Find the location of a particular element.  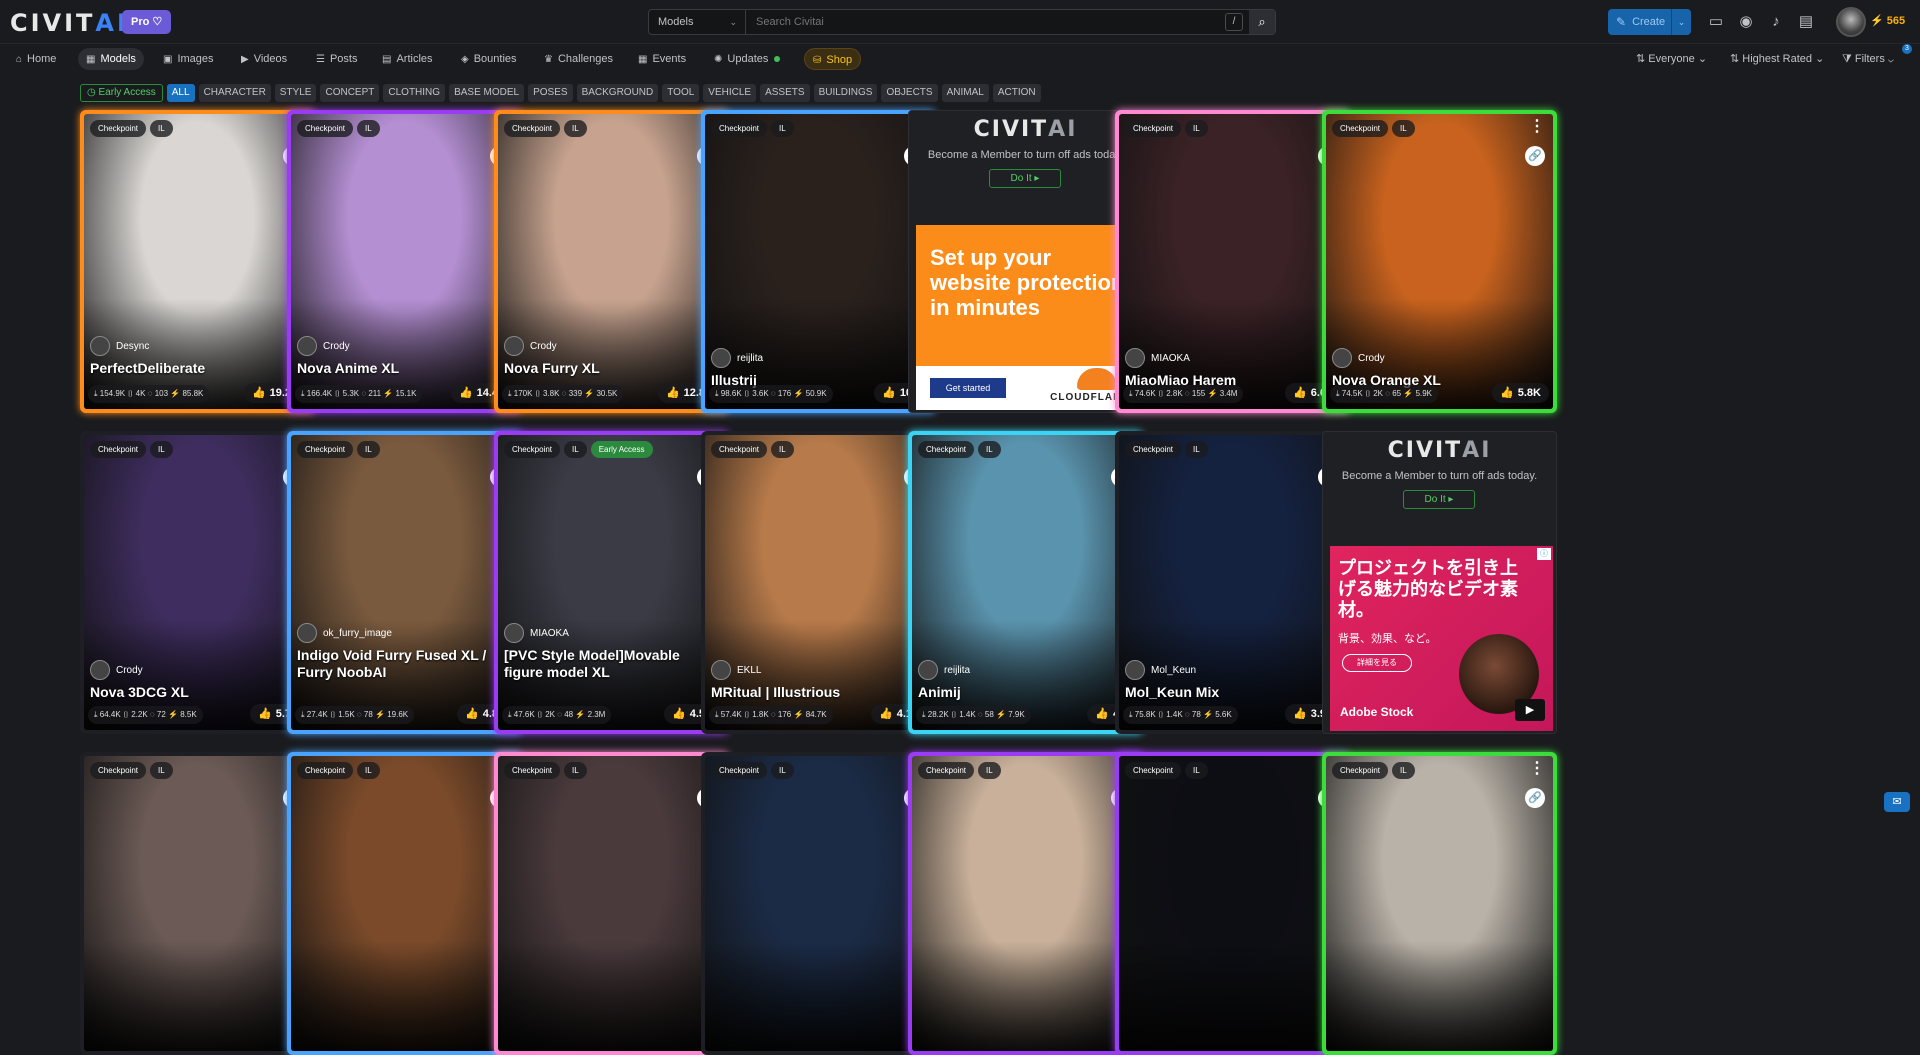

chip-buildings: BUILDINGS is located at coordinates (845, 93).